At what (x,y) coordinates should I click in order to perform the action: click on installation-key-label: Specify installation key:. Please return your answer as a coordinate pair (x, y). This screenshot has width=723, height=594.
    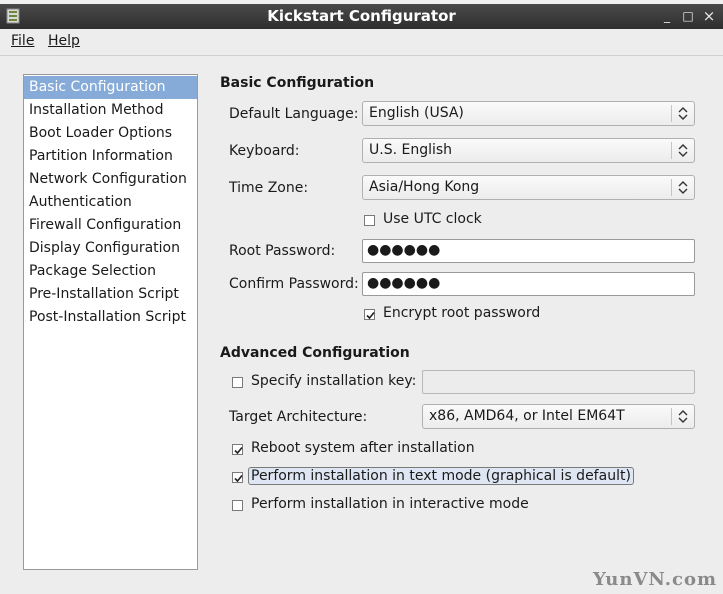
    Looking at the image, I should click on (334, 381).